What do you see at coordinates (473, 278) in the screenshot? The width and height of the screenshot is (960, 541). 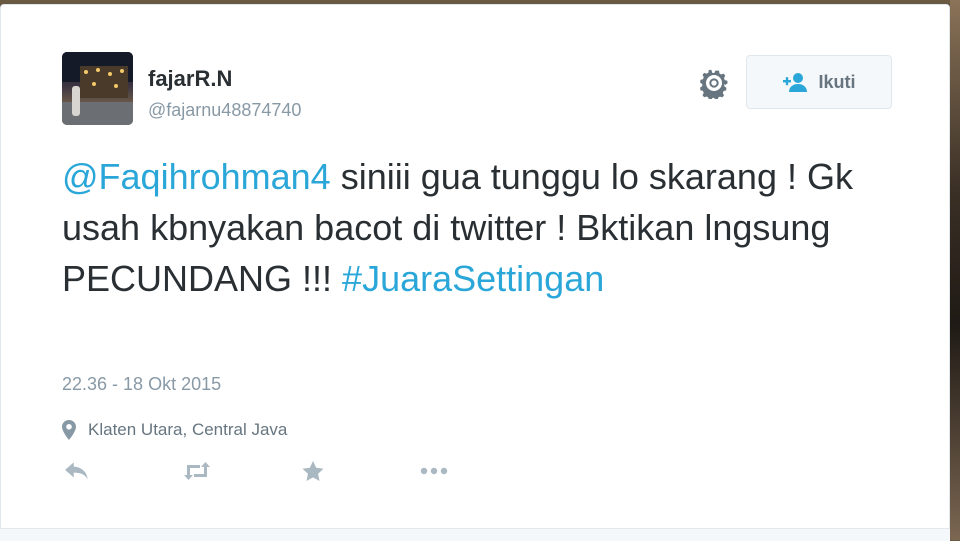 I see `hashtag-link: #JuaraSettingan` at bounding box center [473, 278].